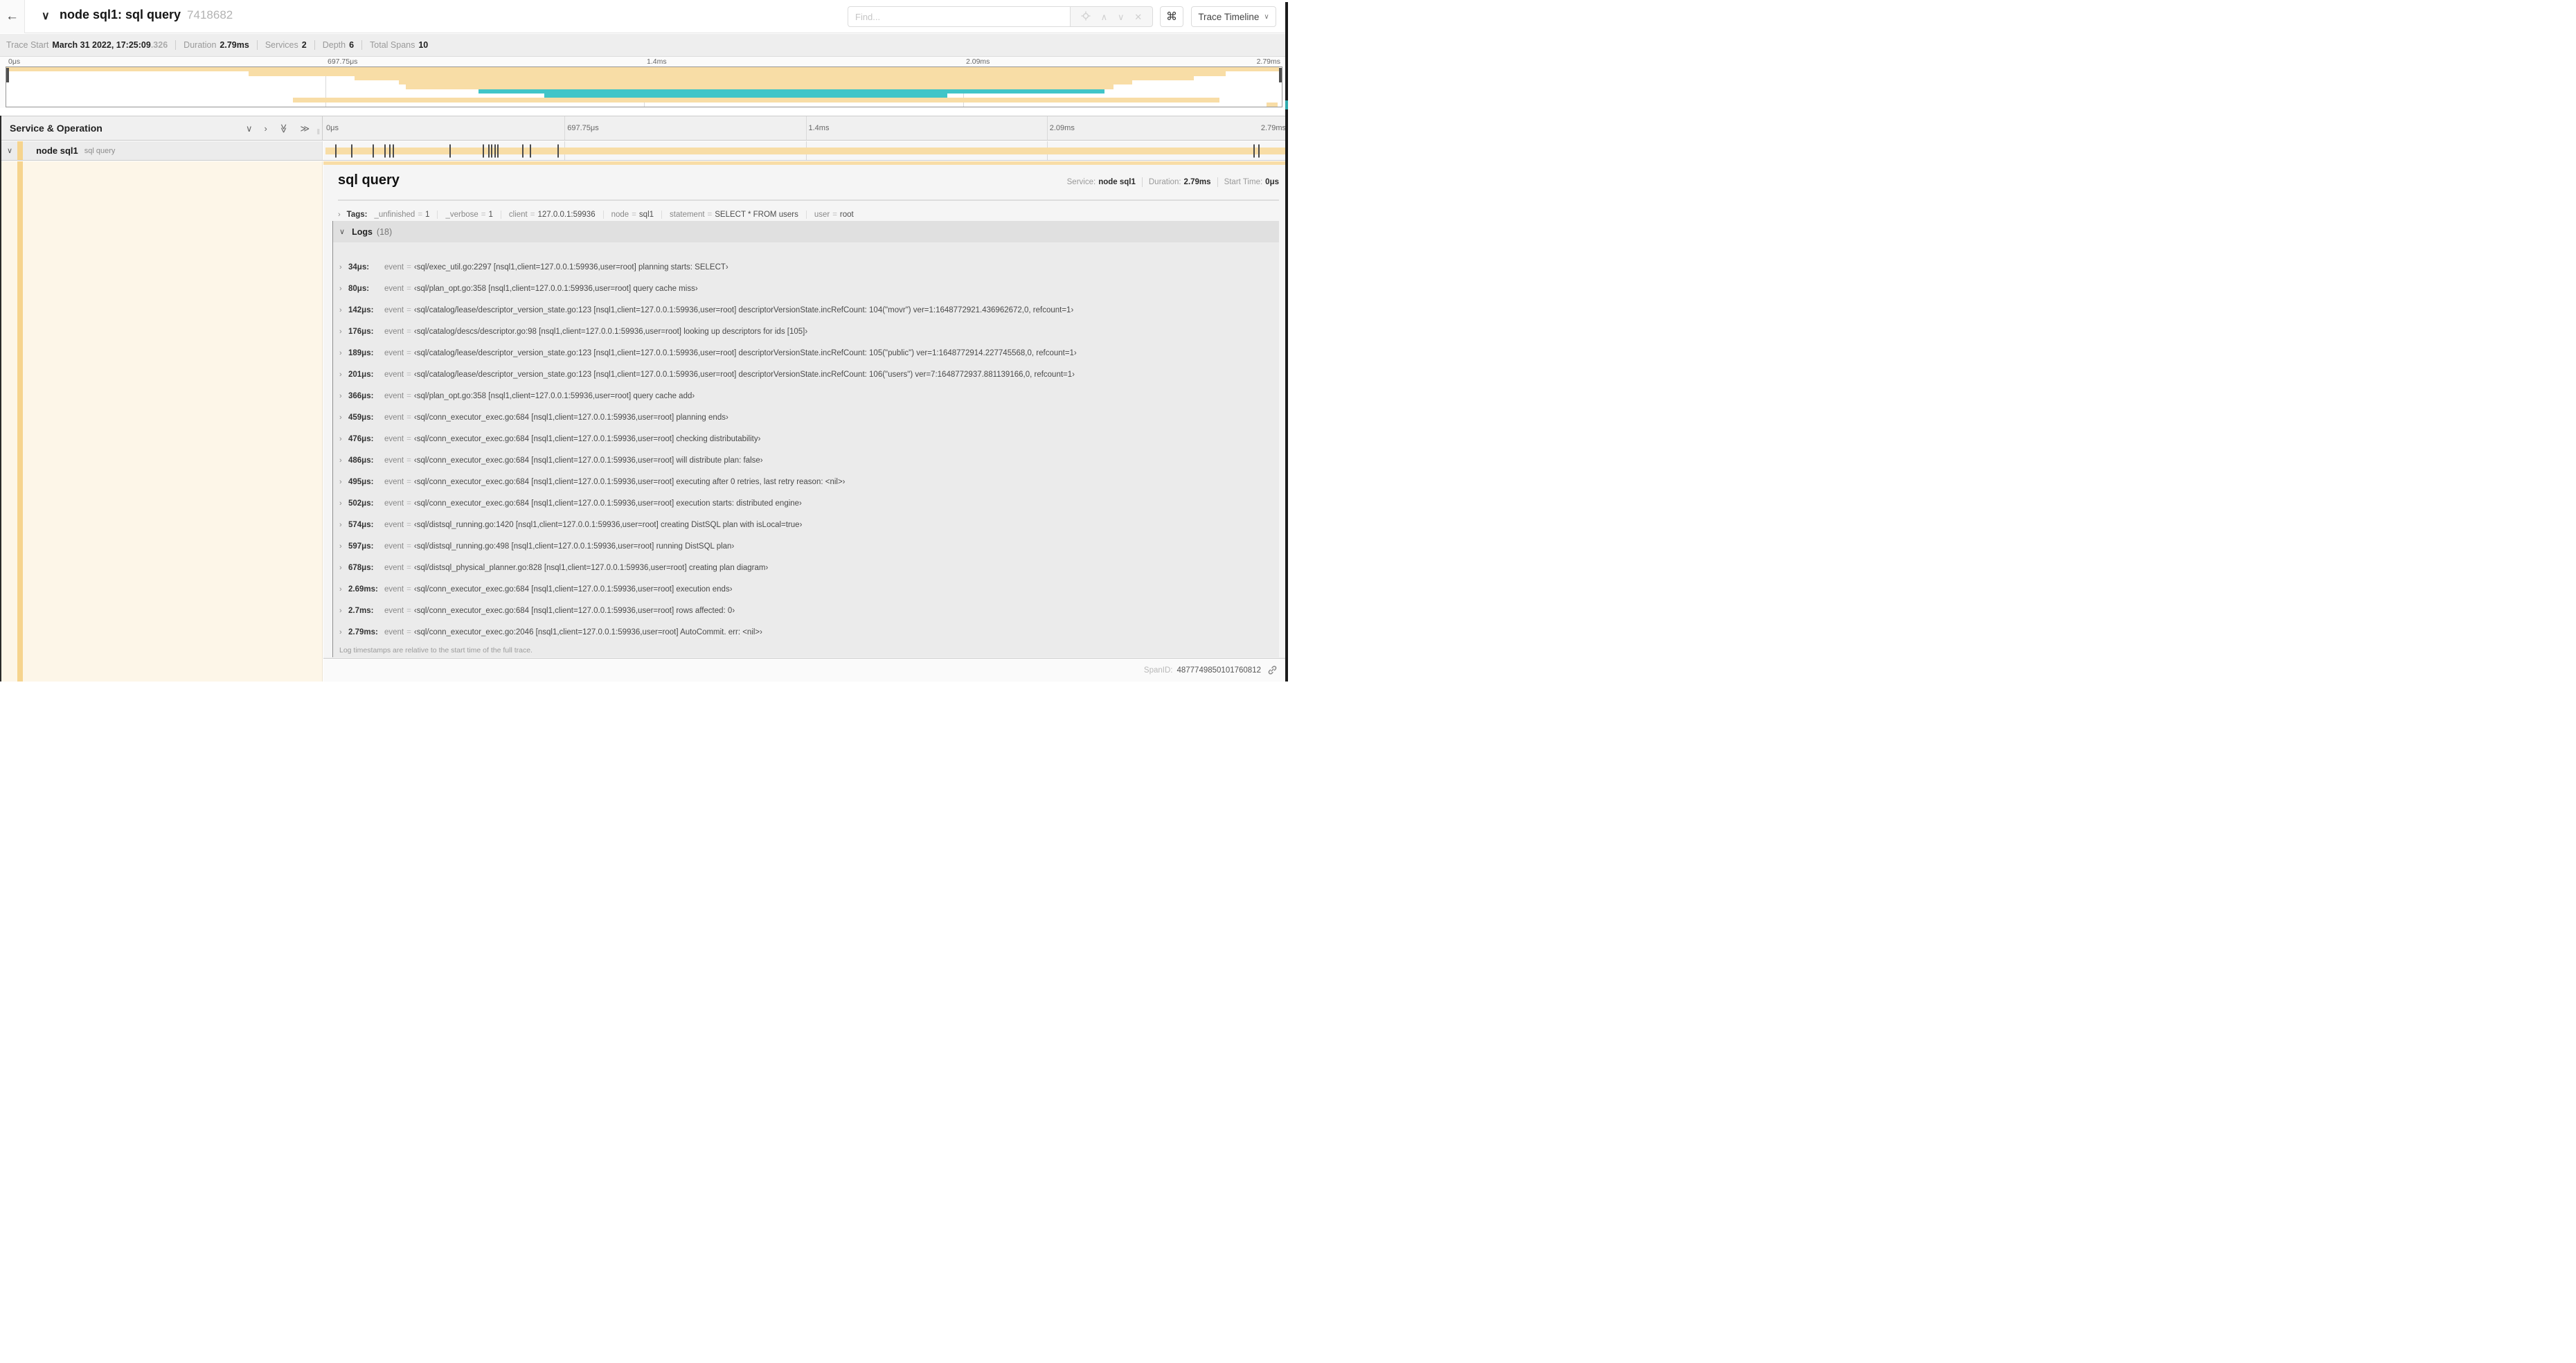  What do you see at coordinates (110, 45) in the screenshot?
I see `trace-start-value: March 31 2022, 17:25:09.326` at bounding box center [110, 45].